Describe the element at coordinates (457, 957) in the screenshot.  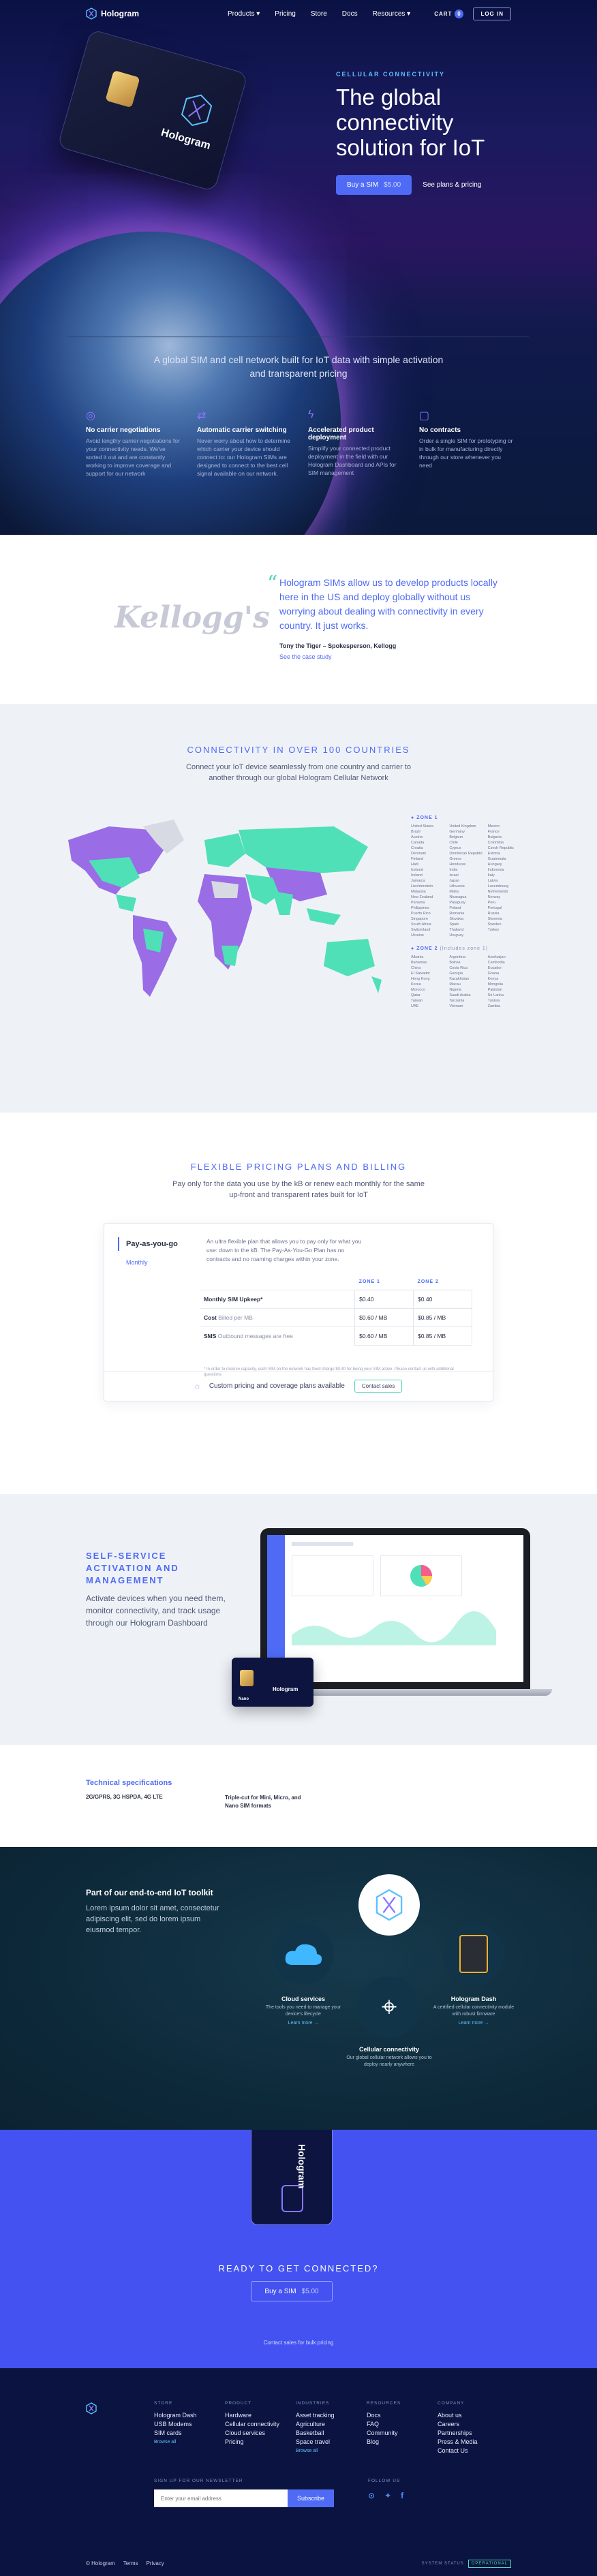
I see `zone-country: Argentina` at that location.